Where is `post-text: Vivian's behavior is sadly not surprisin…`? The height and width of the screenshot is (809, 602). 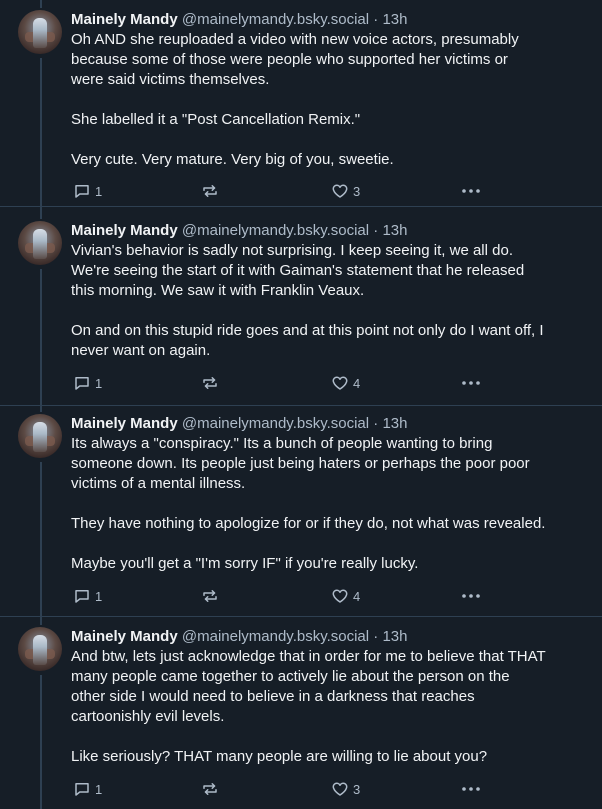
post-text: Vivian's behavior is sadly not surprisin… is located at coordinates (307, 300).